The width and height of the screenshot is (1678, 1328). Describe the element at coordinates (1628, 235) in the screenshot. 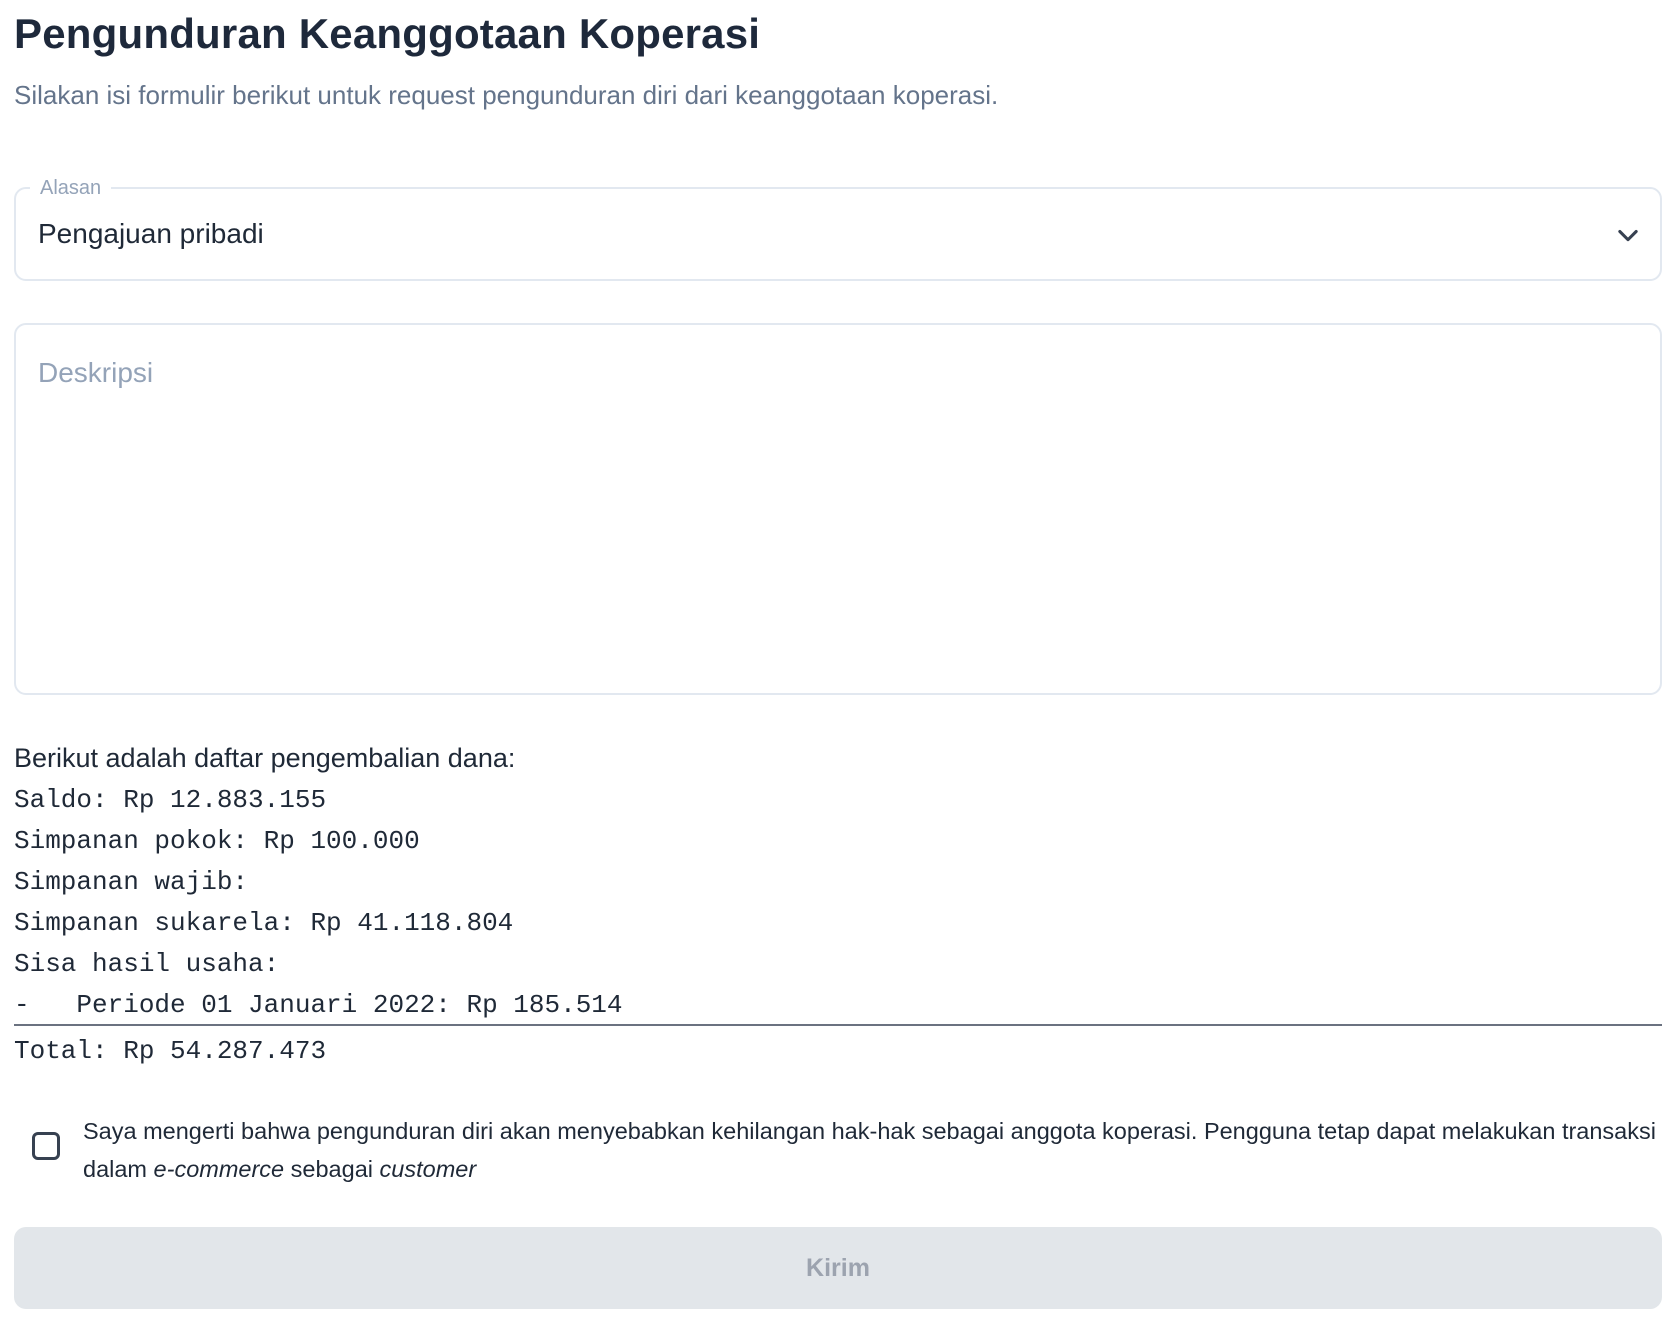

I see `chevron-down-icon` at that location.